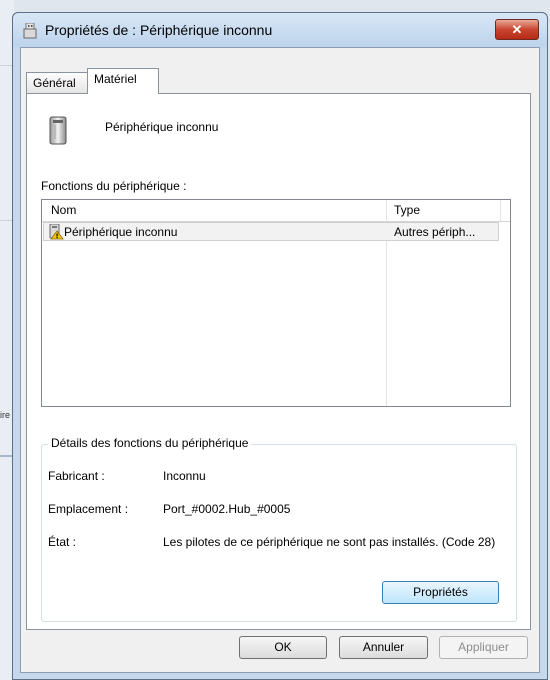 The height and width of the screenshot is (680, 550). I want to click on details-title: Détails des fonctions du périphérique, so click(150, 443).